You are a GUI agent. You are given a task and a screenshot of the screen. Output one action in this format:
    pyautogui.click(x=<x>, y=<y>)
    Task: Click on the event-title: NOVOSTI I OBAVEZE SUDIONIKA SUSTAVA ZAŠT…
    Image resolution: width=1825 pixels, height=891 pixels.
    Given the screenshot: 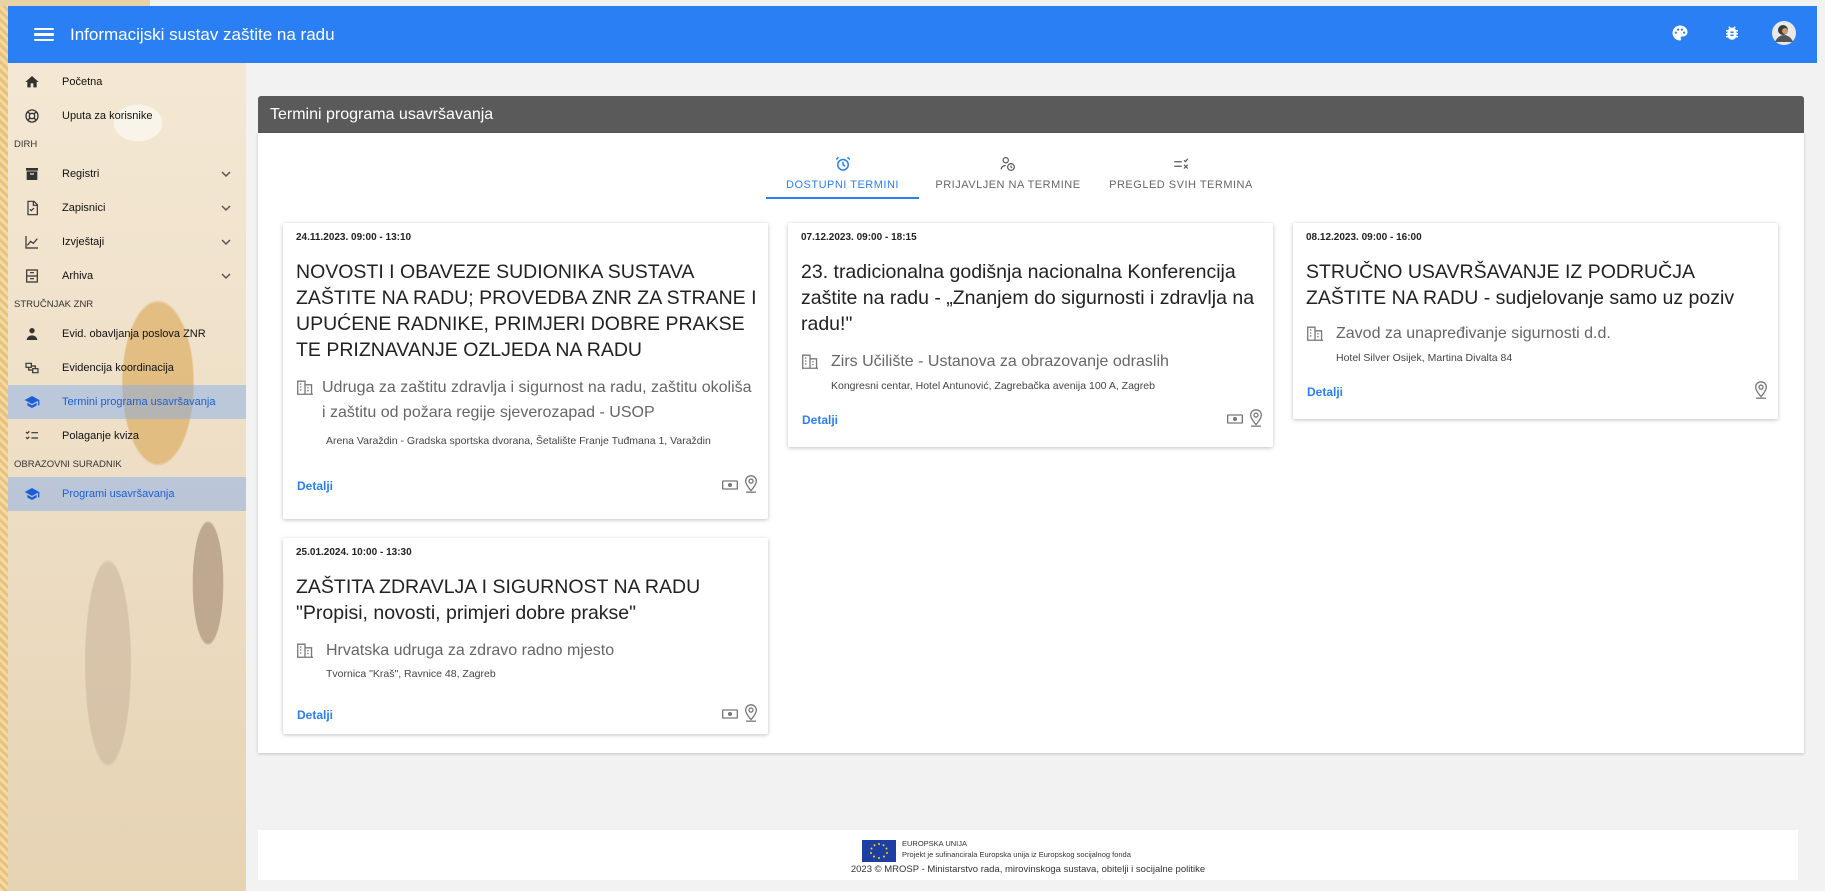 What is the action you would take?
    pyautogui.click(x=526, y=311)
    